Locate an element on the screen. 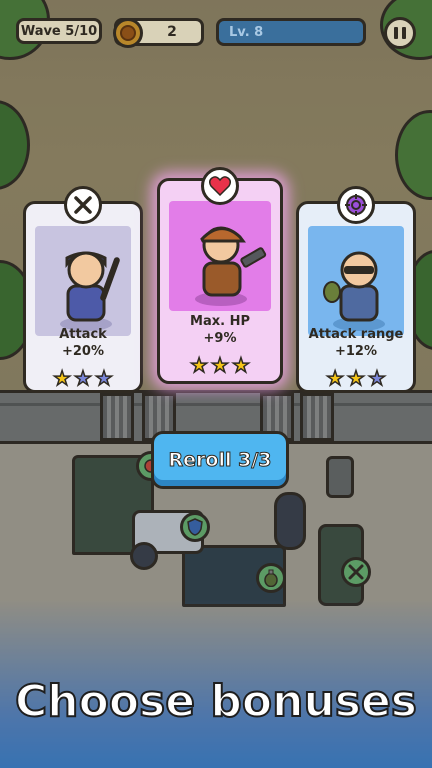 The image size is (432, 768). wave-counter: Wave 5/10 is located at coordinates (59, 31).